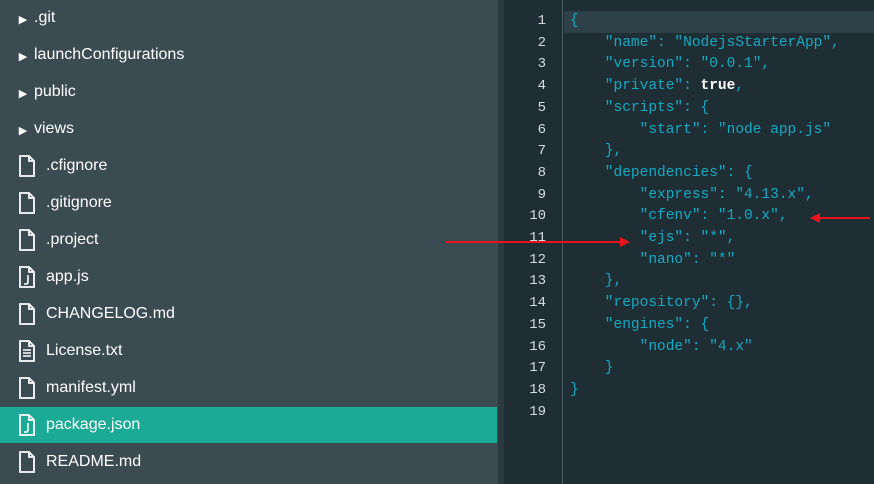  Describe the element at coordinates (541, 129) in the screenshot. I see `line-number: 6` at that location.